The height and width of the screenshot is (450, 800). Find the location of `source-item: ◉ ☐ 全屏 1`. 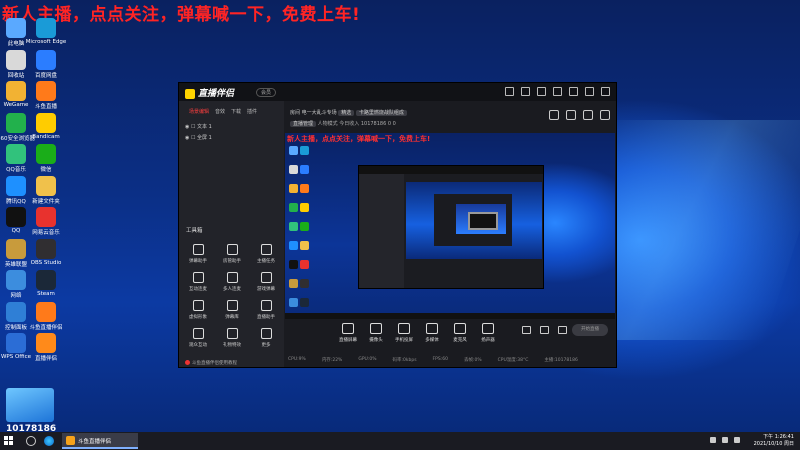

source-item: ◉ ☐ 全屏 1 is located at coordinates (198, 137).